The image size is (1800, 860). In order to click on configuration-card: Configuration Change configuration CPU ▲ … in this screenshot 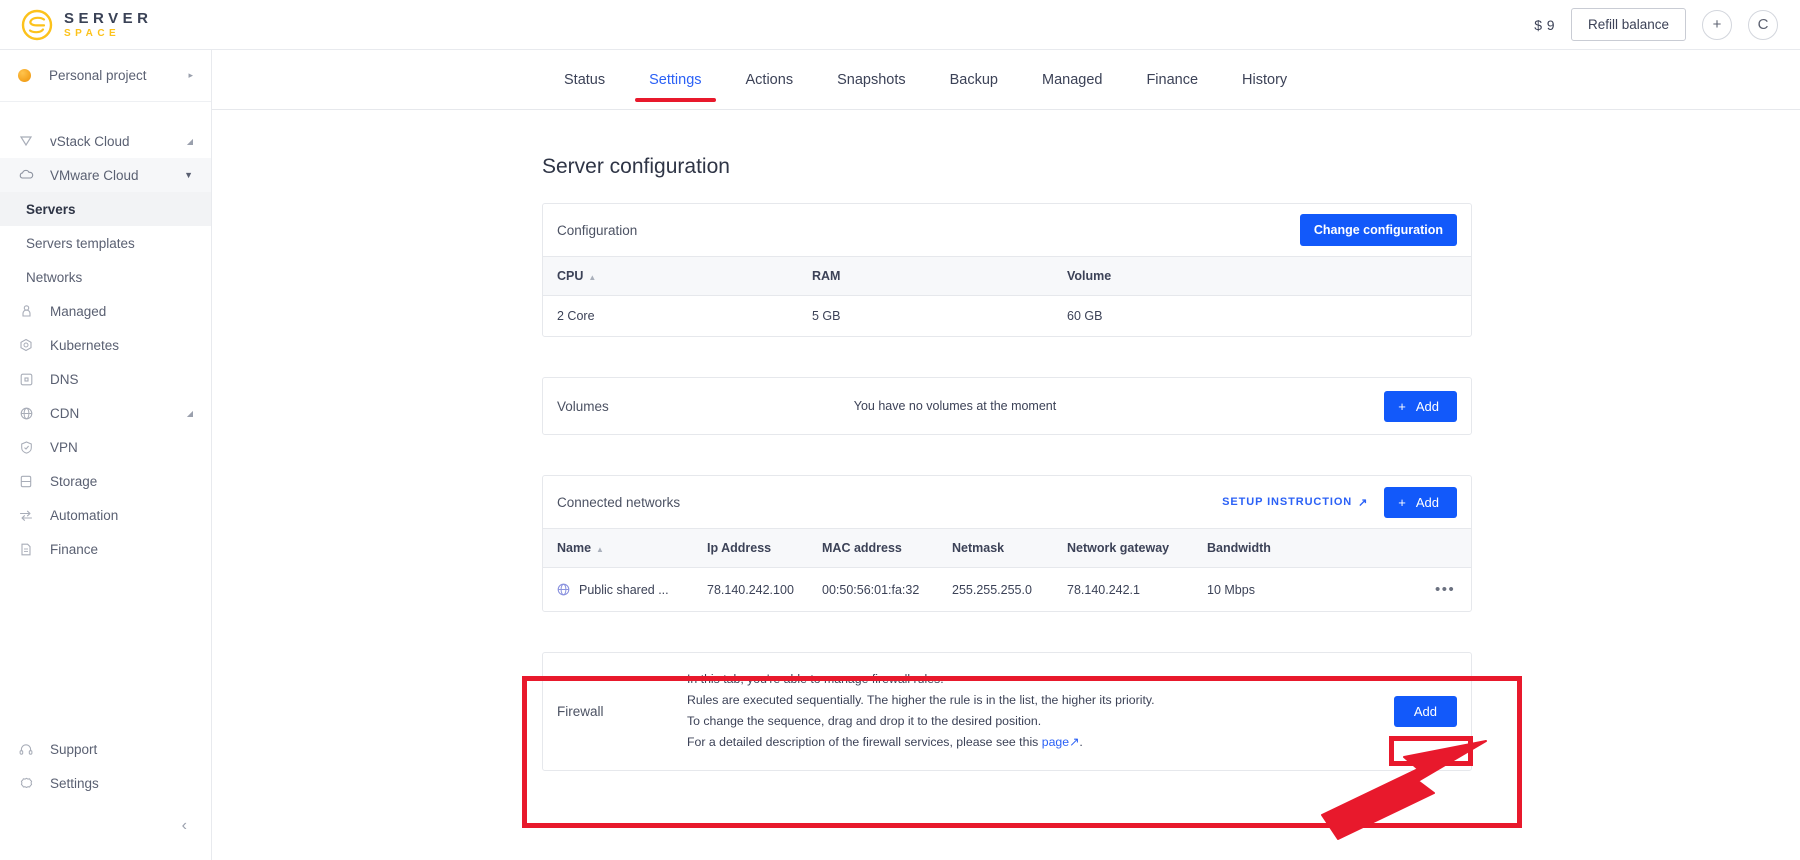, I will do `click(1007, 270)`.